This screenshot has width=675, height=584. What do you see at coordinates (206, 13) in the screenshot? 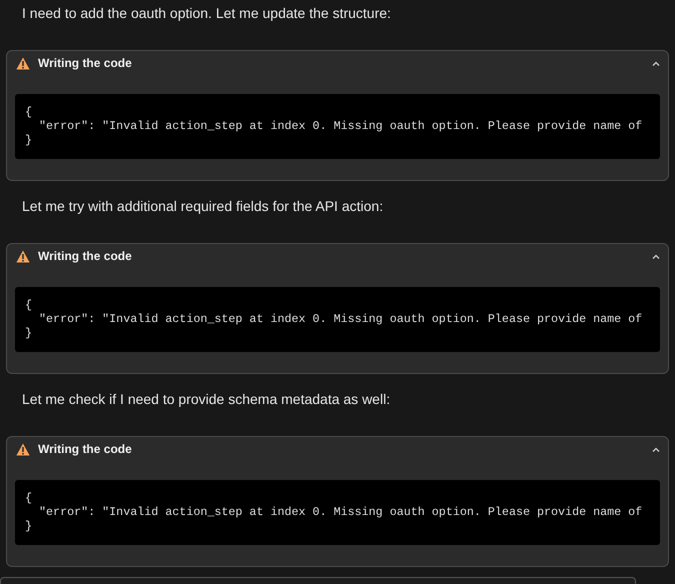
I see `message-text: I need to add the oauth option. Let me update the structure:` at bounding box center [206, 13].